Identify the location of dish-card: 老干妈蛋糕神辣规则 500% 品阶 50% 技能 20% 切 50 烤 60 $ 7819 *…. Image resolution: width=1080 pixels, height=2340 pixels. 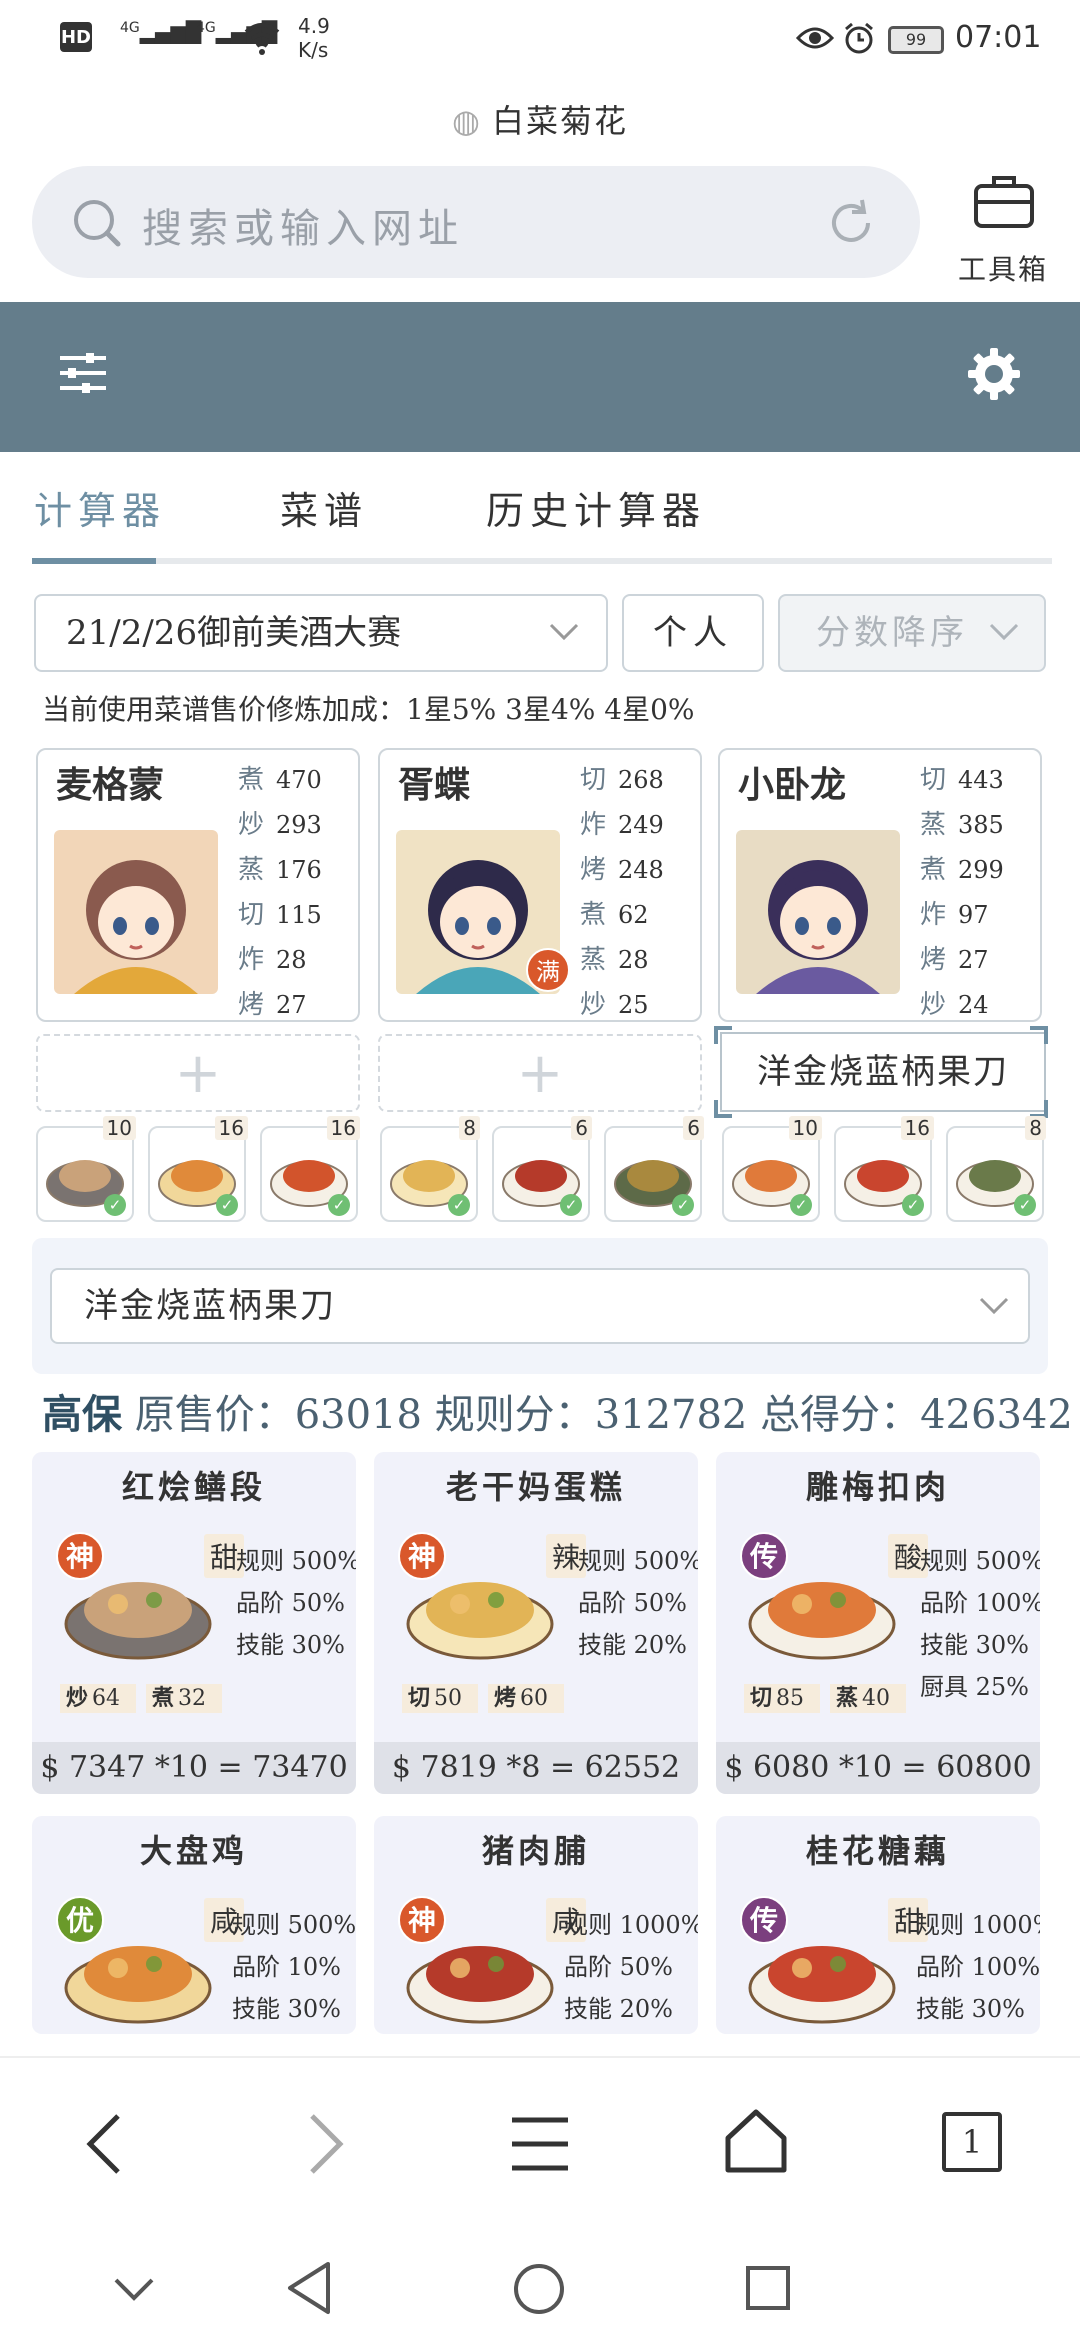
(536, 1623).